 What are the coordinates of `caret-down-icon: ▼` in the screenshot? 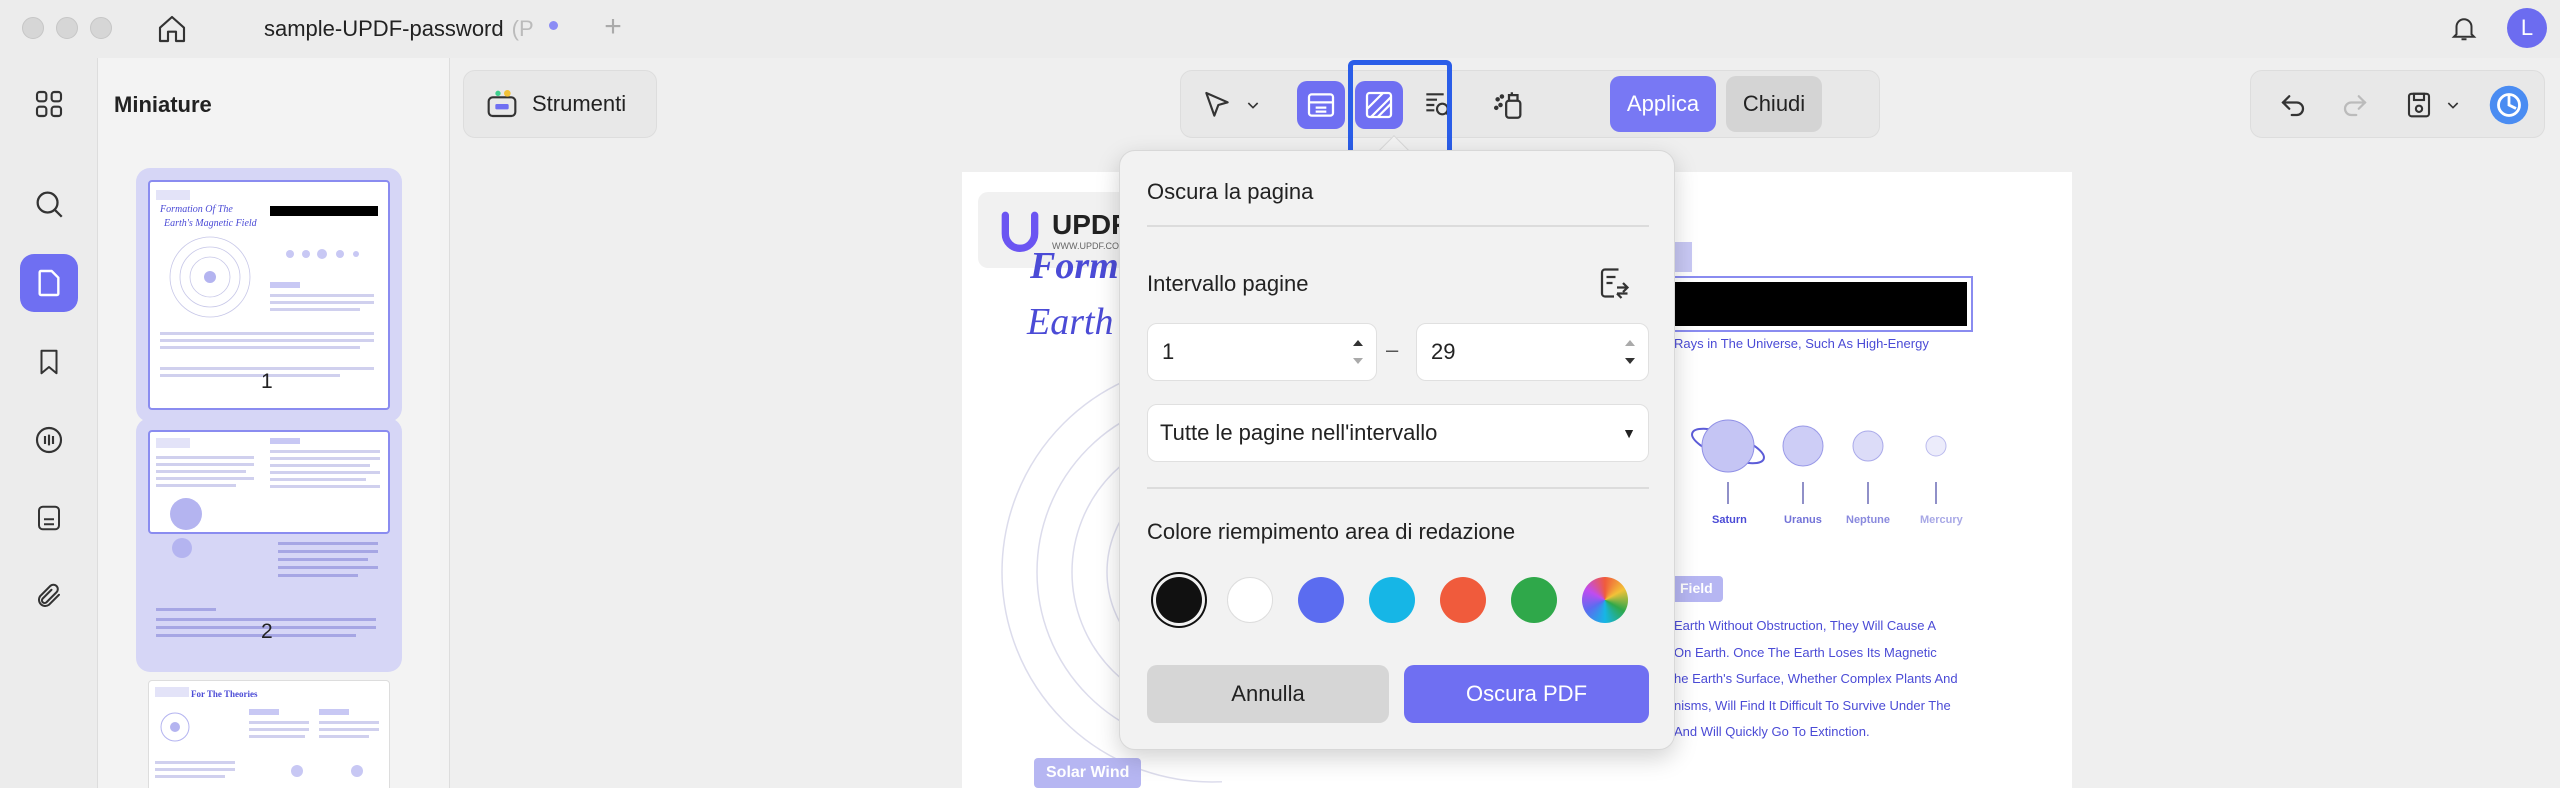 It's located at (1629, 433).